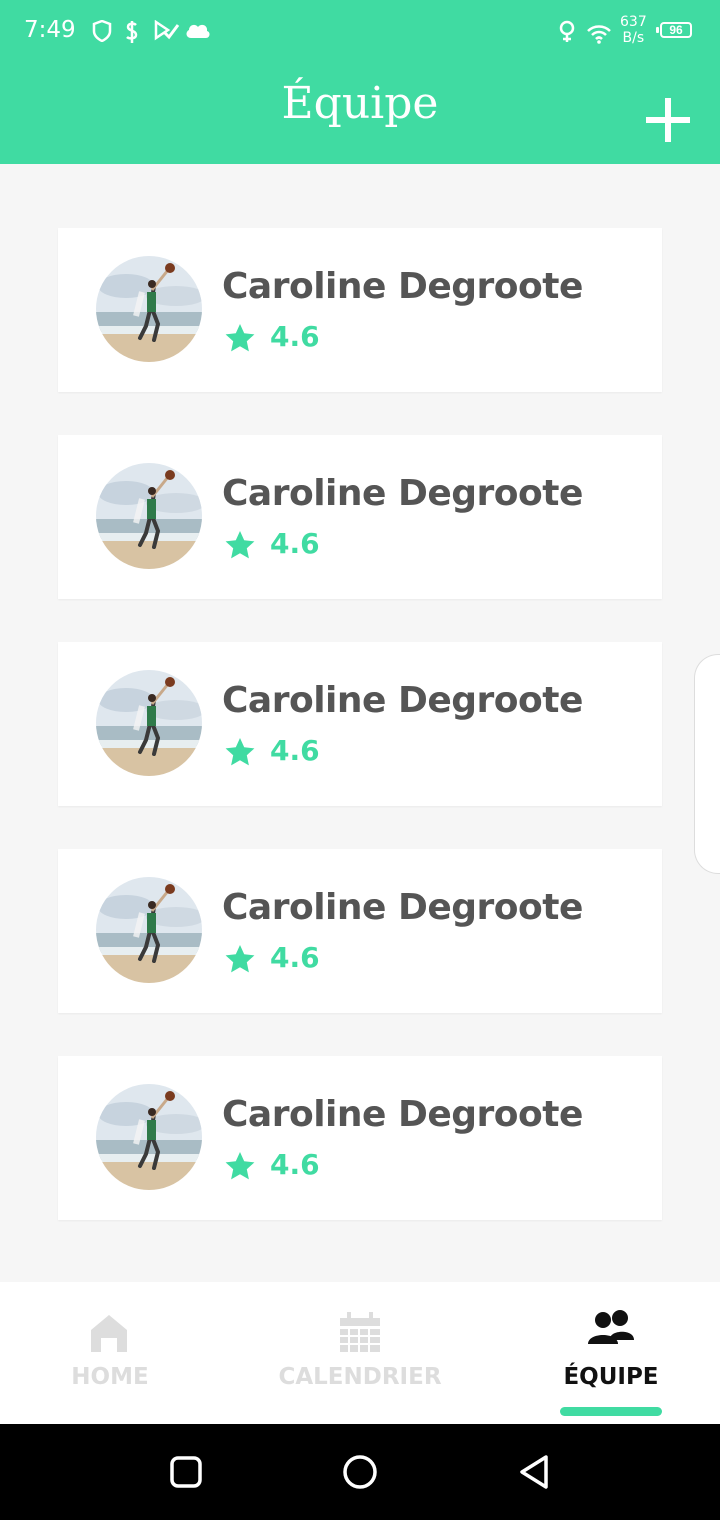 This screenshot has height=1520, width=720. What do you see at coordinates (102, 31) in the screenshot?
I see `shield-icon` at bounding box center [102, 31].